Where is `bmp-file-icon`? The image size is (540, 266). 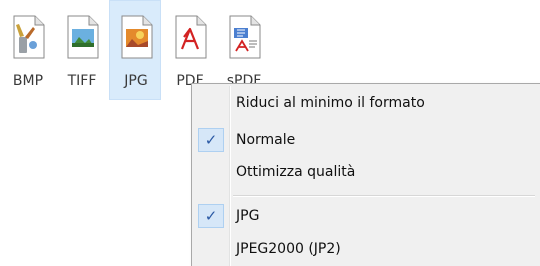
bmp-file-icon is located at coordinates (29, 37).